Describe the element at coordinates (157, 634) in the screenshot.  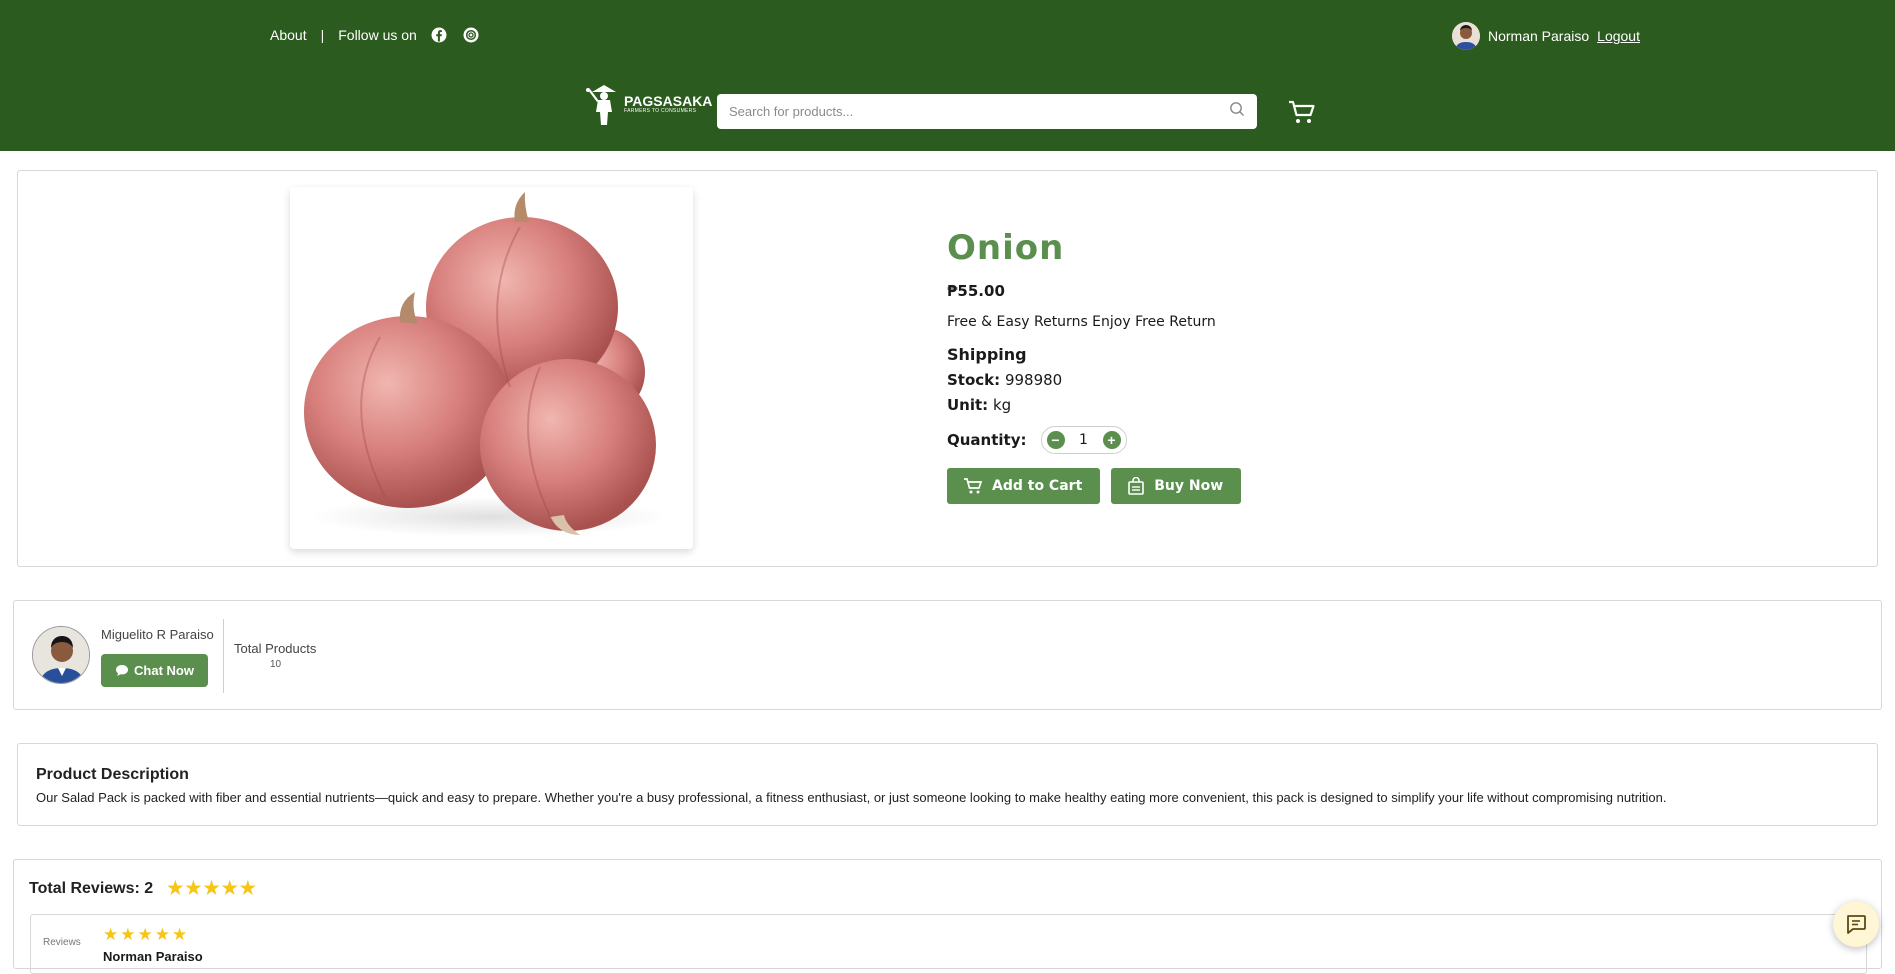
I see `seller-name: Miguelito R Paraiso` at that location.